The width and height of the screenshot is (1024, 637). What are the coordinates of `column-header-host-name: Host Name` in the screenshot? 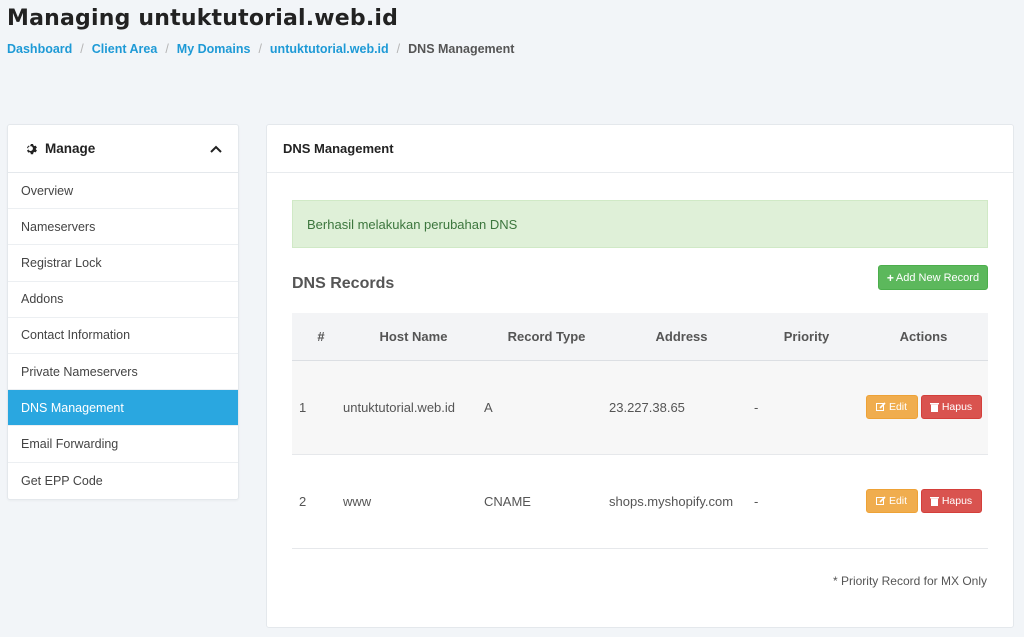 It's located at (413, 337).